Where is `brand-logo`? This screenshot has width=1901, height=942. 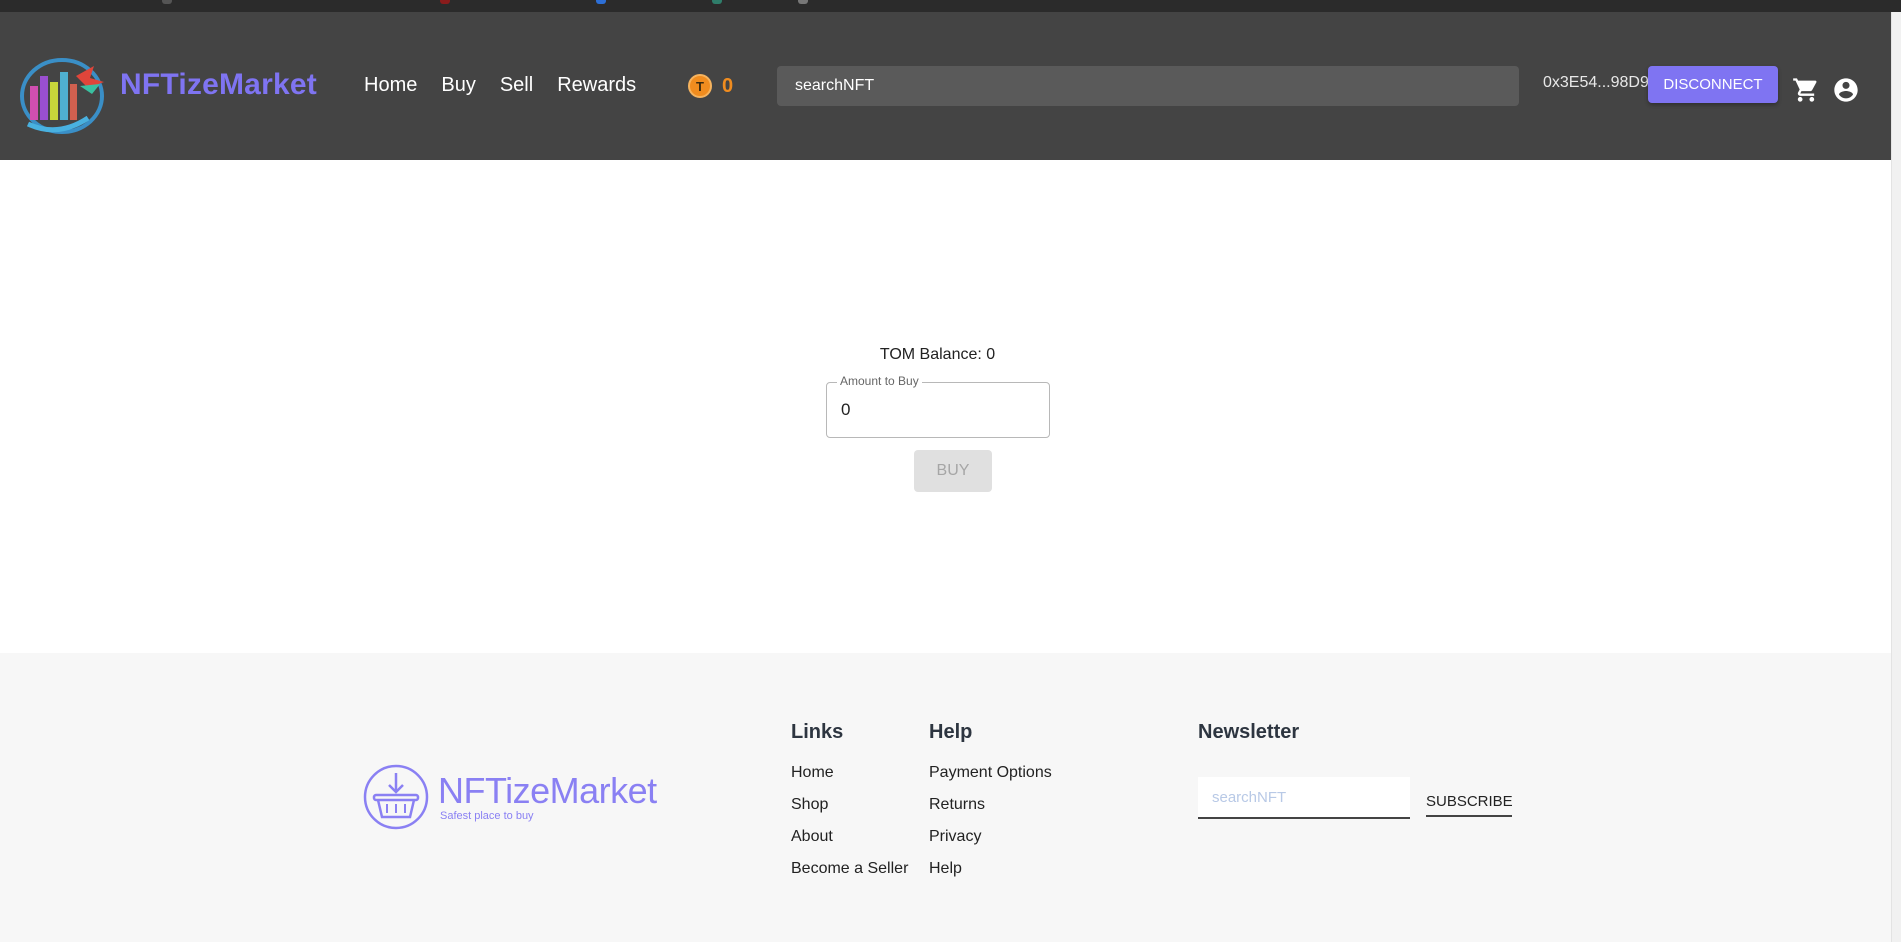
brand-logo is located at coordinates (66, 94).